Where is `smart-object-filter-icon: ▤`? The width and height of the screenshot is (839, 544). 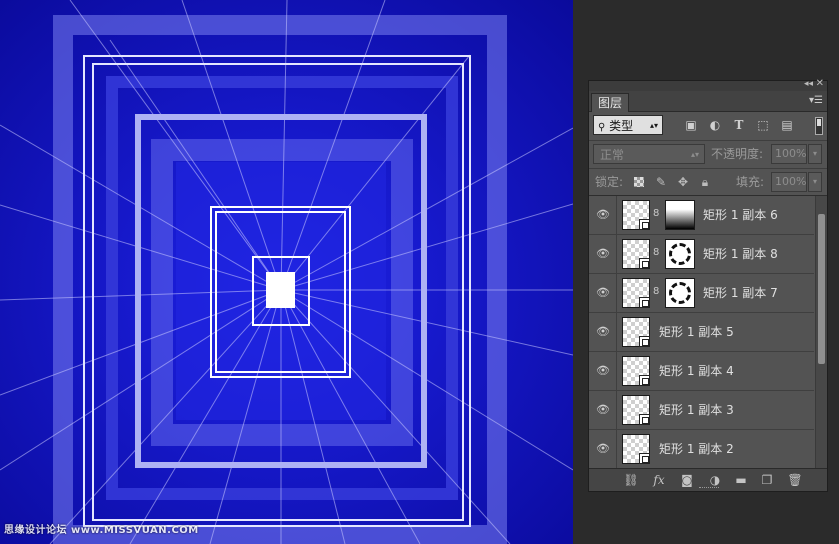
smart-object-filter-icon: ▤ is located at coordinates (787, 125).